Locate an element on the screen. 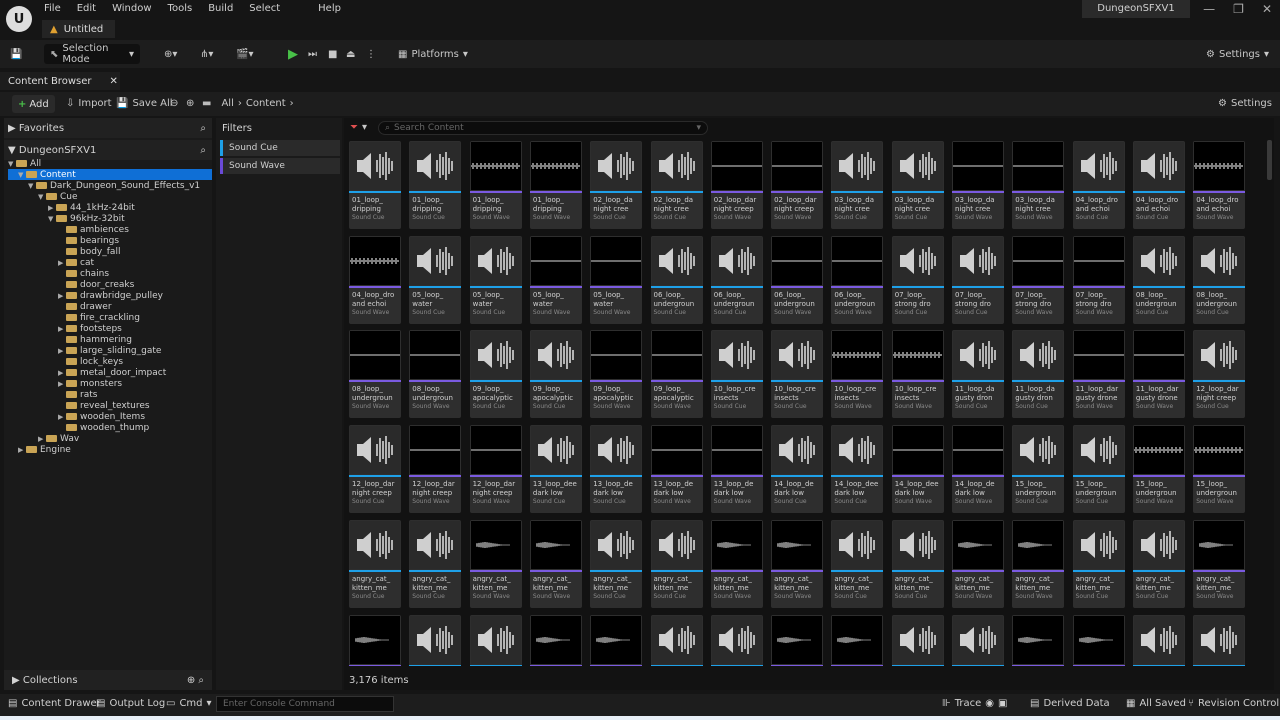 The width and height of the screenshot is (1280, 720). asset-tile: 13_loop_de dark low Sound Wave is located at coordinates (676, 469).